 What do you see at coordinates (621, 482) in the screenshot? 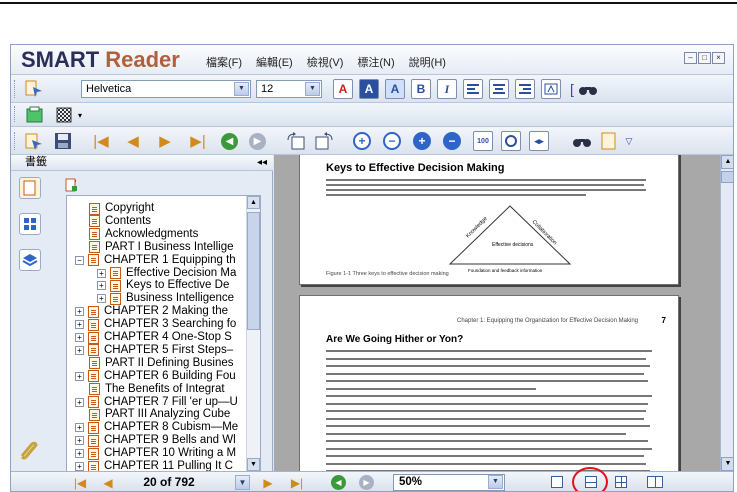
I see `facing-view-icon` at bounding box center [621, 482].